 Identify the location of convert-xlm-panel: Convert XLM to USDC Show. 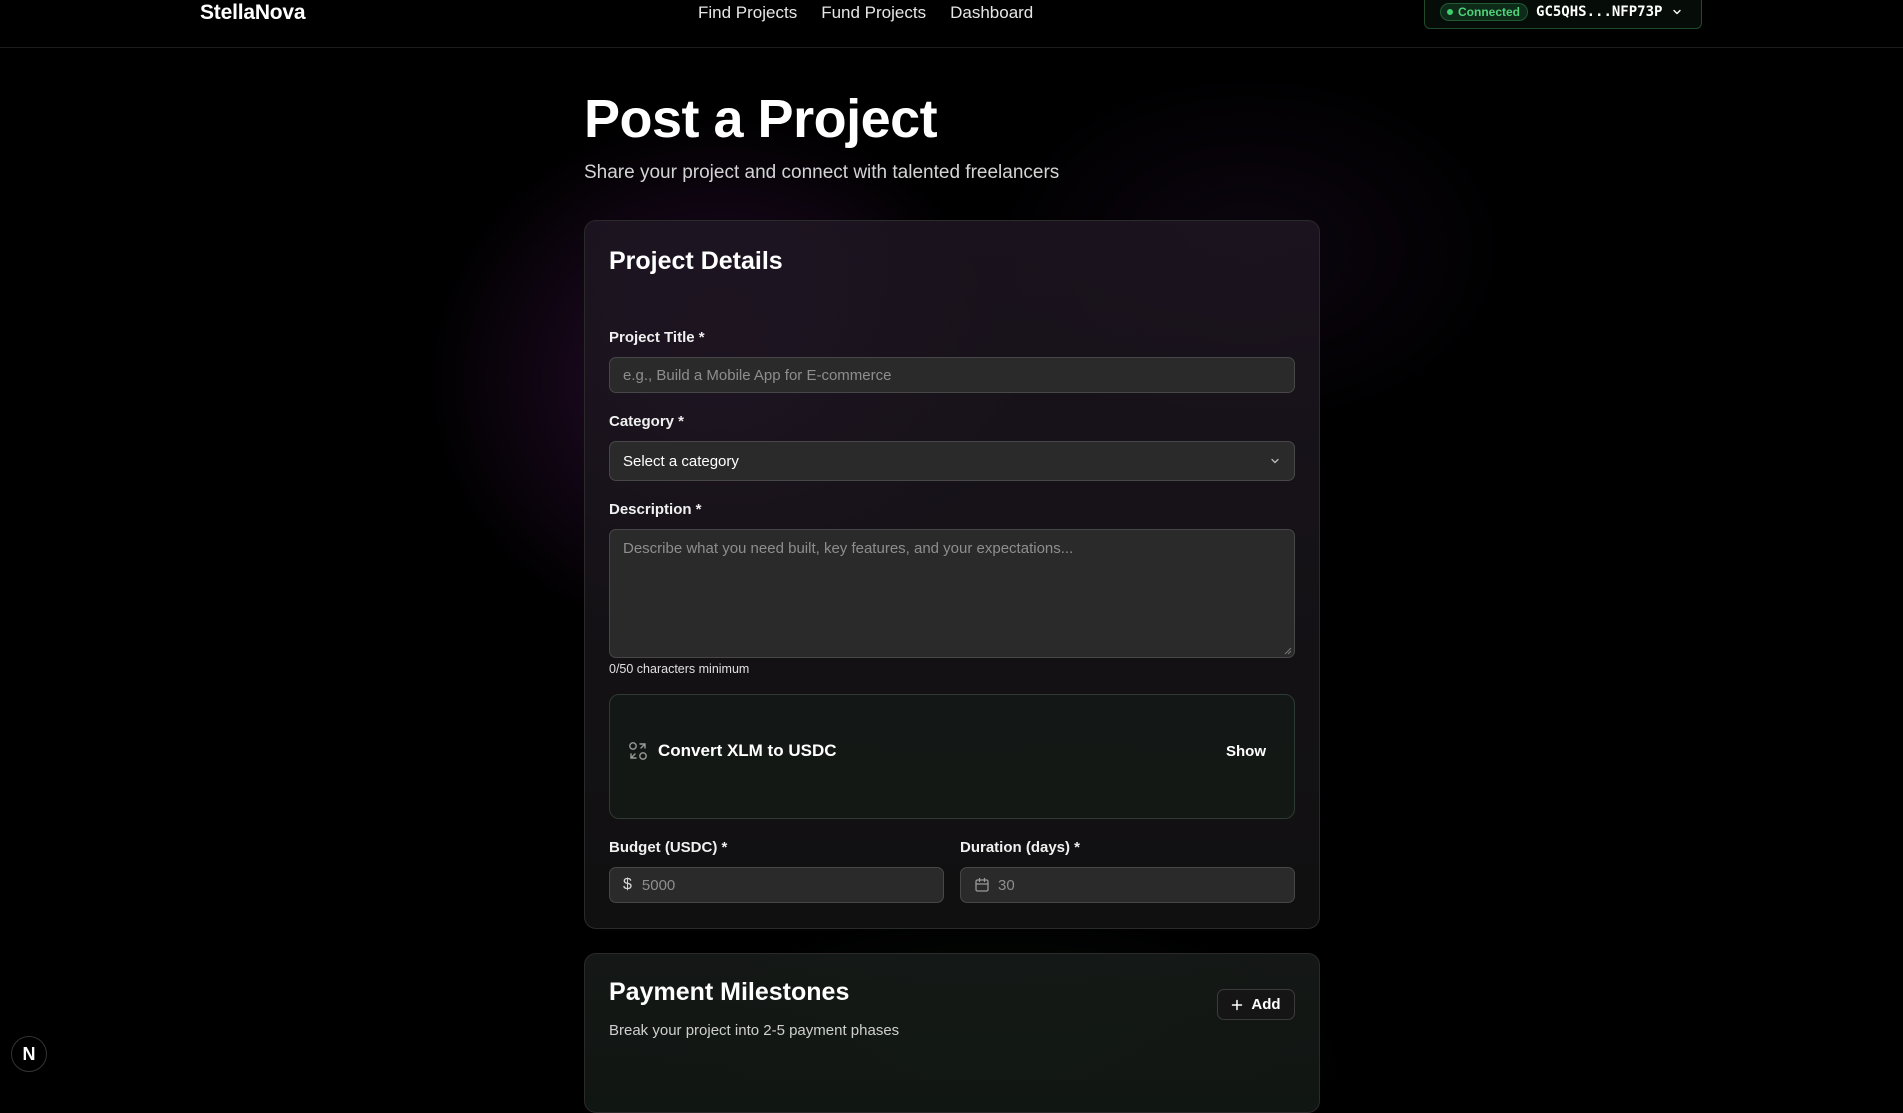
(952, 756).